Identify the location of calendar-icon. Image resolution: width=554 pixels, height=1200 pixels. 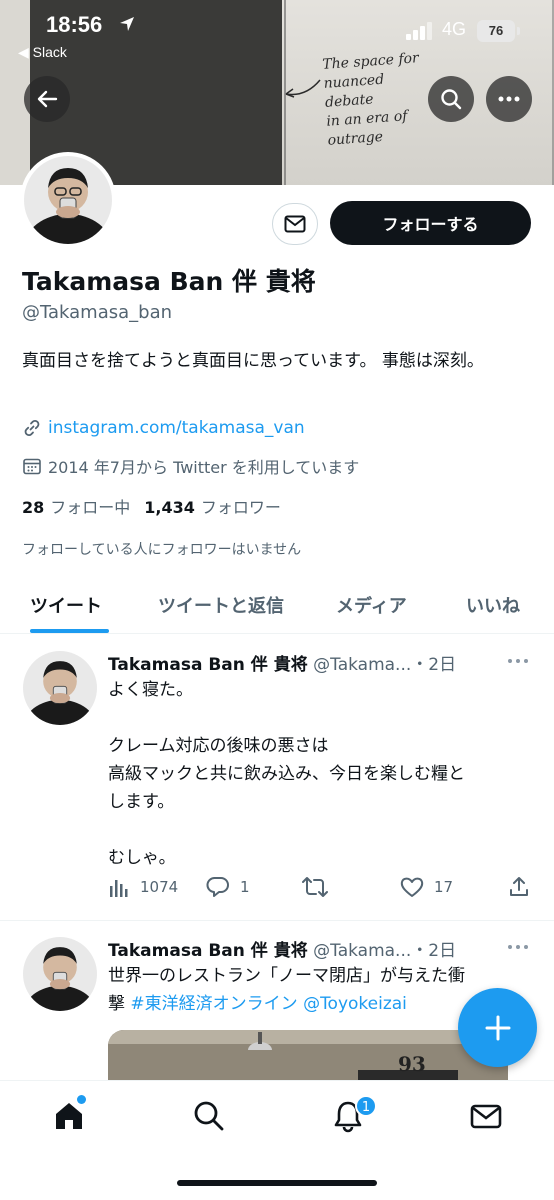
(32, 466).